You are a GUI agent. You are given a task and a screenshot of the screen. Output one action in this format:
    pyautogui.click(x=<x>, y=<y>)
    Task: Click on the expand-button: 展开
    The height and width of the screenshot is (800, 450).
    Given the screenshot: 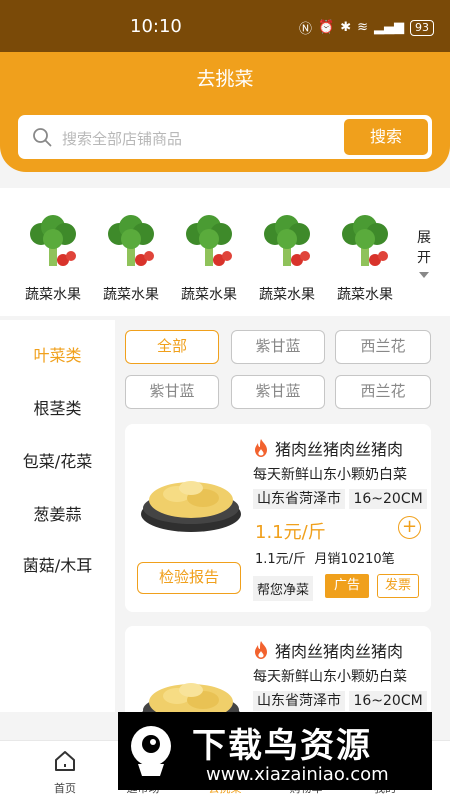 What is the action you would take?
    pyautogui.click(x=424, y=253)
    